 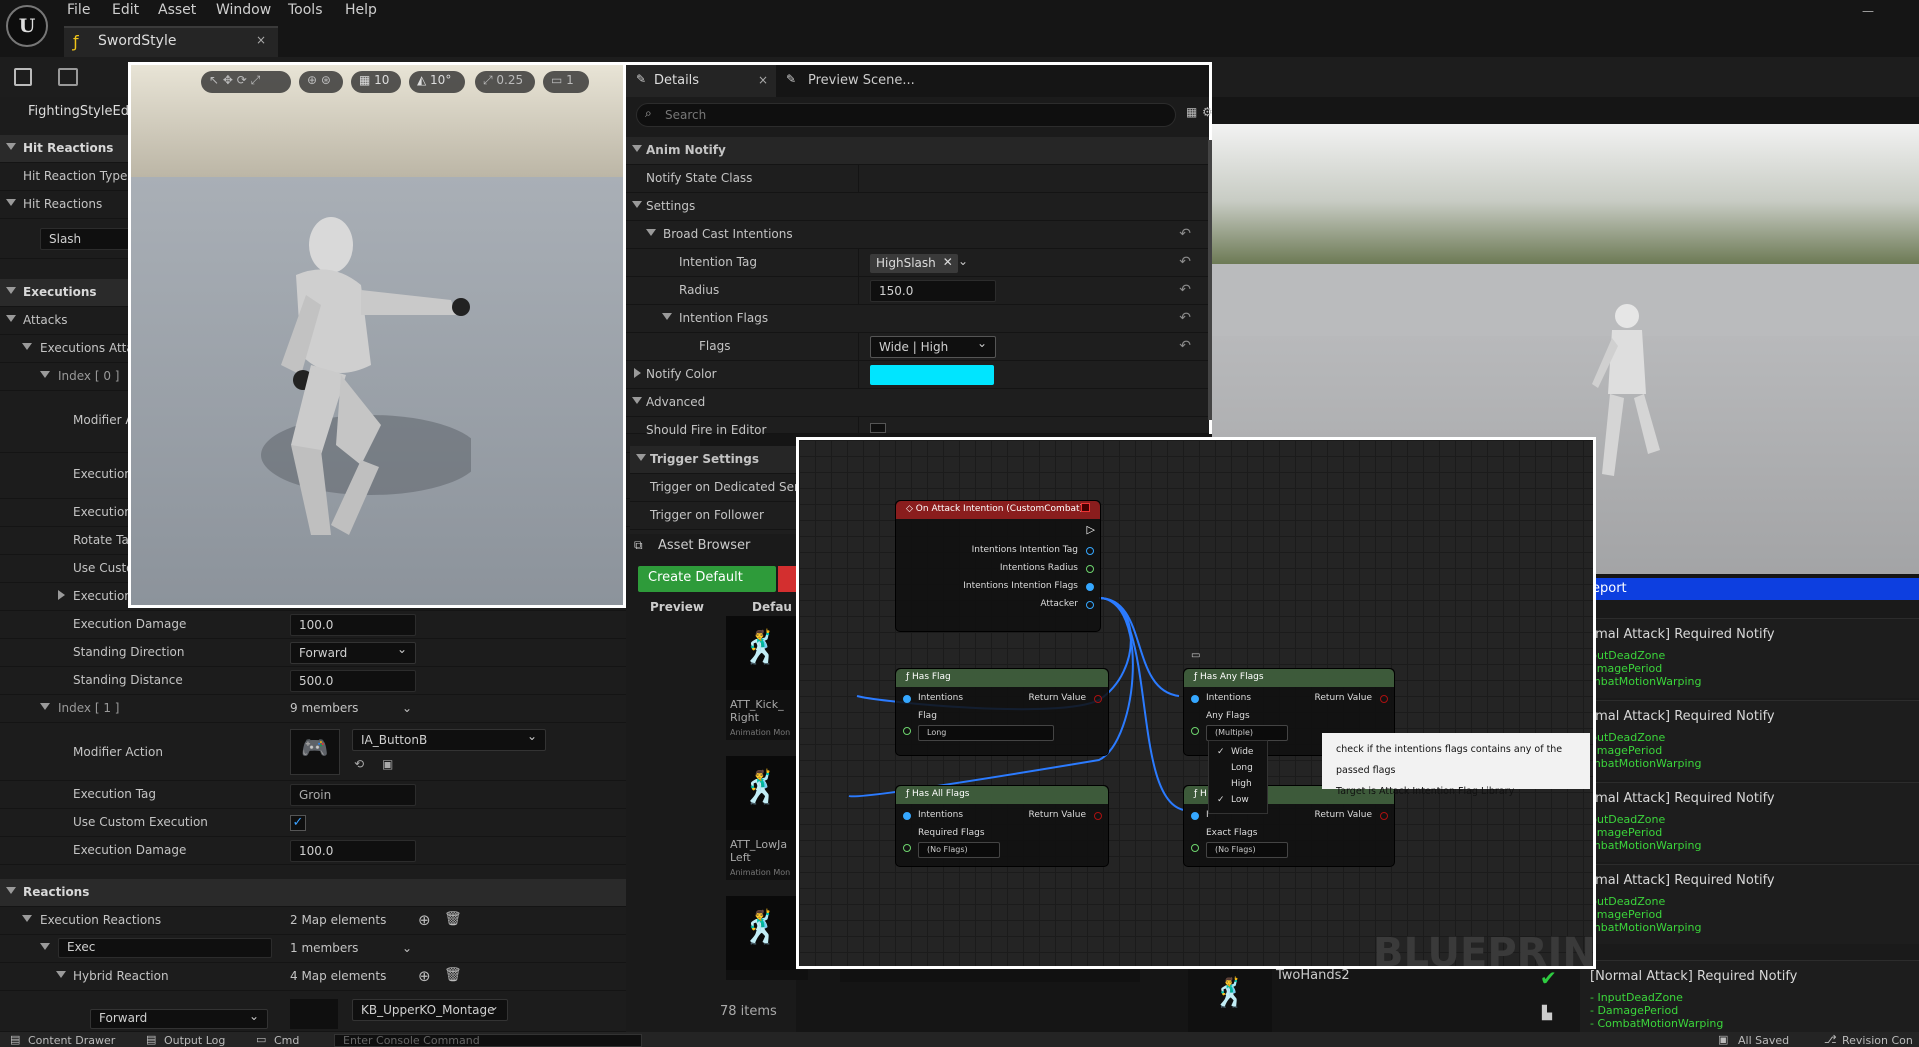 I want to click on output-log-button: Output Log, so click(x=194, y=1040).